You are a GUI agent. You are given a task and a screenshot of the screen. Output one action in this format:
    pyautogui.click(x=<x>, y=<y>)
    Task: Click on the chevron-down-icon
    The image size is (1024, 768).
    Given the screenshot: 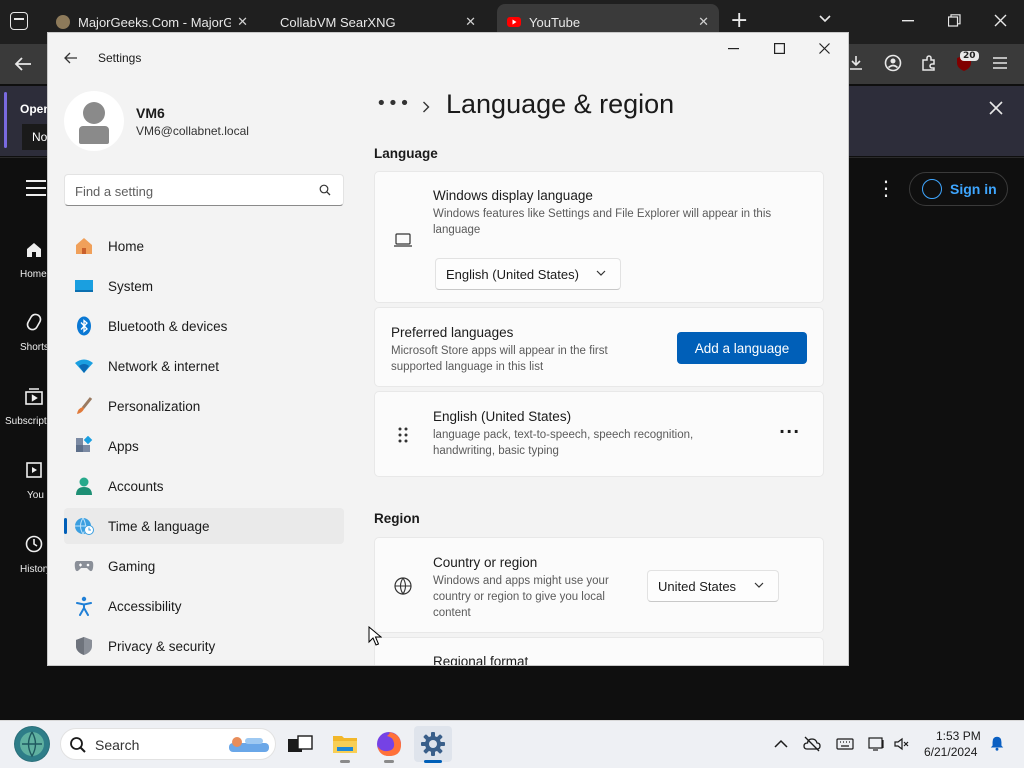 What is the action you would take?
    pyautogui.click(x=759, y=585)
    